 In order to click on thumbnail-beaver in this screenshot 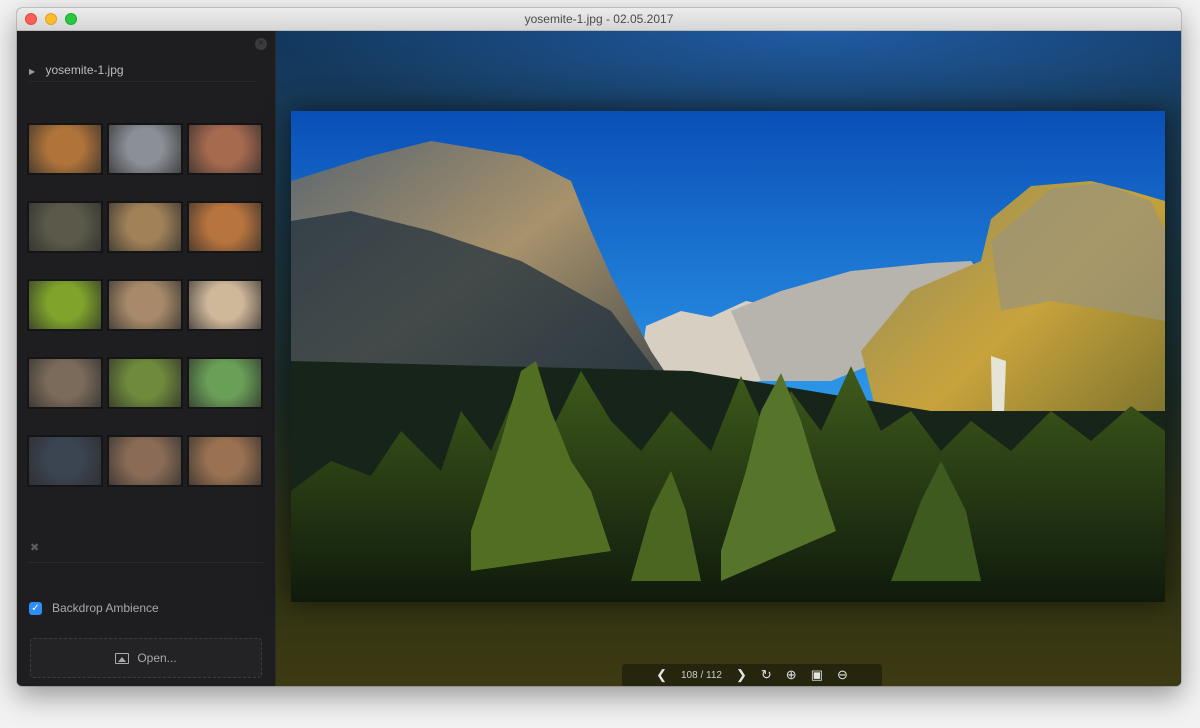, I will do `click(225, 461)`.